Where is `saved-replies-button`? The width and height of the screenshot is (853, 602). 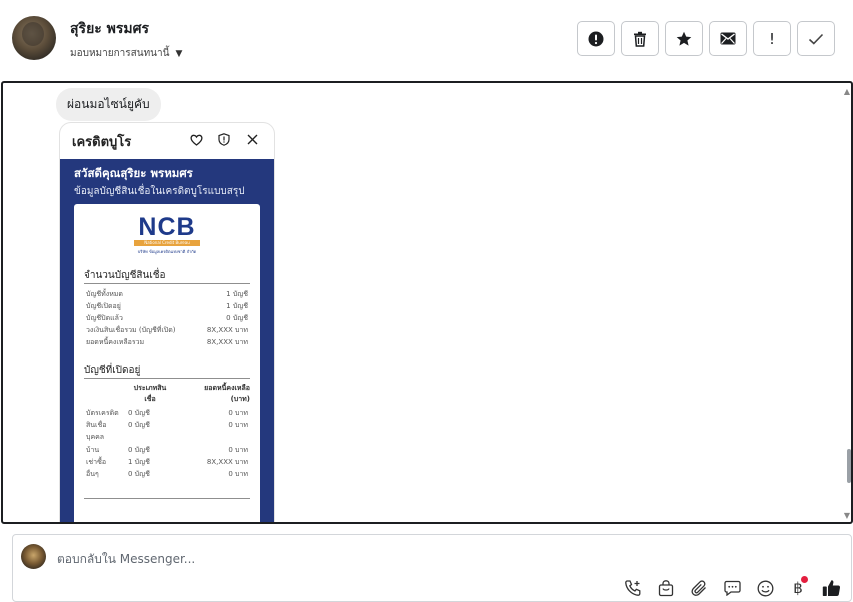
saved-replies-button is located at coordinates (732, 588).